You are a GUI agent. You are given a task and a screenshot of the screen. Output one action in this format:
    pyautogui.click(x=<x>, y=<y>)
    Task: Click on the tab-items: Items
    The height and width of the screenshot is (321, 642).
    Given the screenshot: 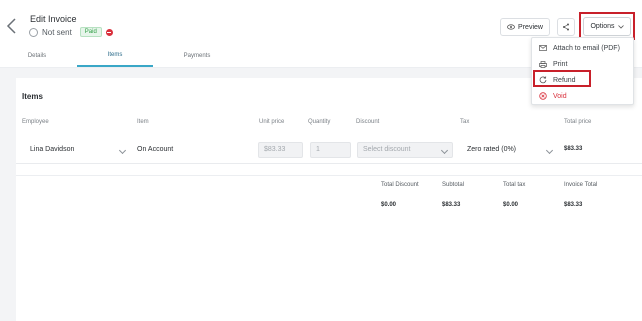 What is the action you would take?
    pyautogui.click(x=115, y=56)
    